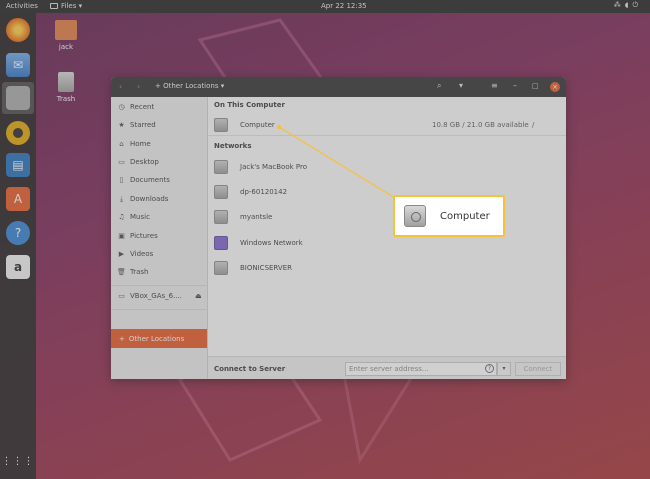 Image resolution: width=650 pixels, height=479 pixels. I want to click on location-name: Computer, so click(257, 125).